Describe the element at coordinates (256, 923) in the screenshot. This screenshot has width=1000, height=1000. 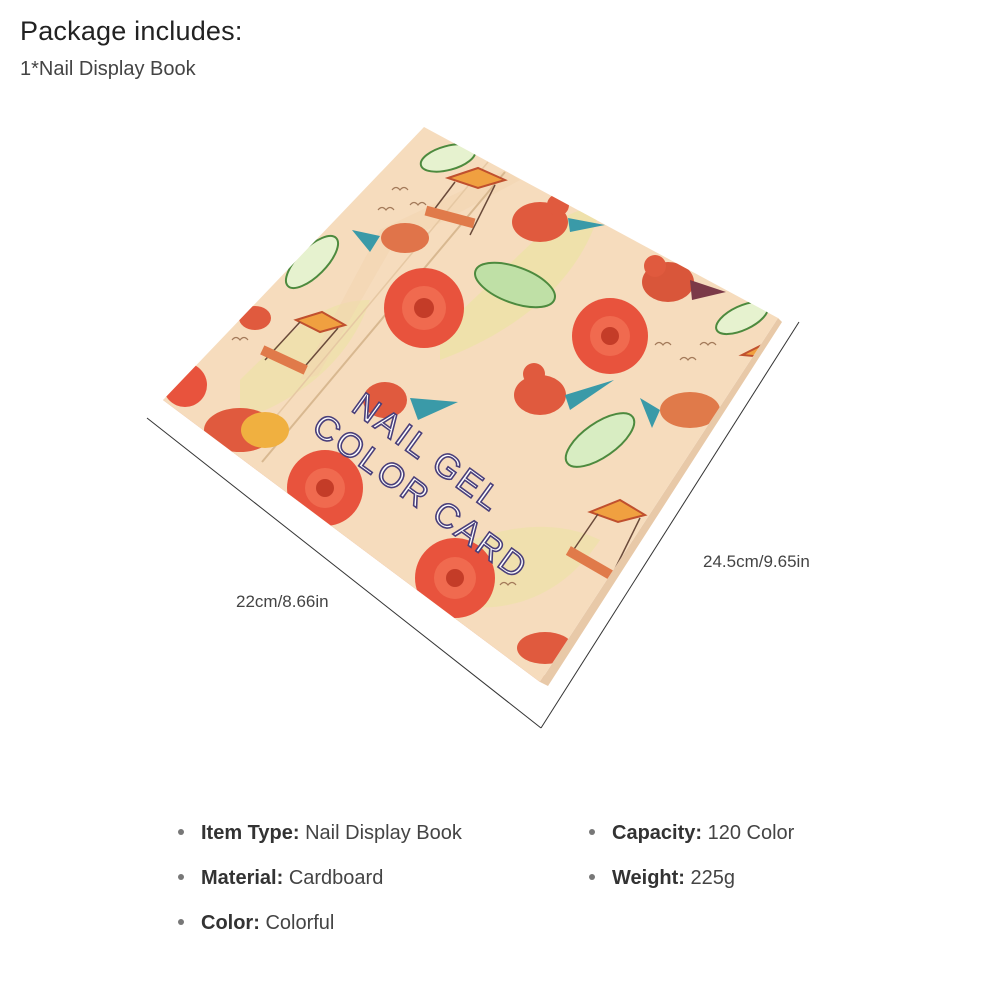
I see `spec-color: Color: Colorful` at that location.